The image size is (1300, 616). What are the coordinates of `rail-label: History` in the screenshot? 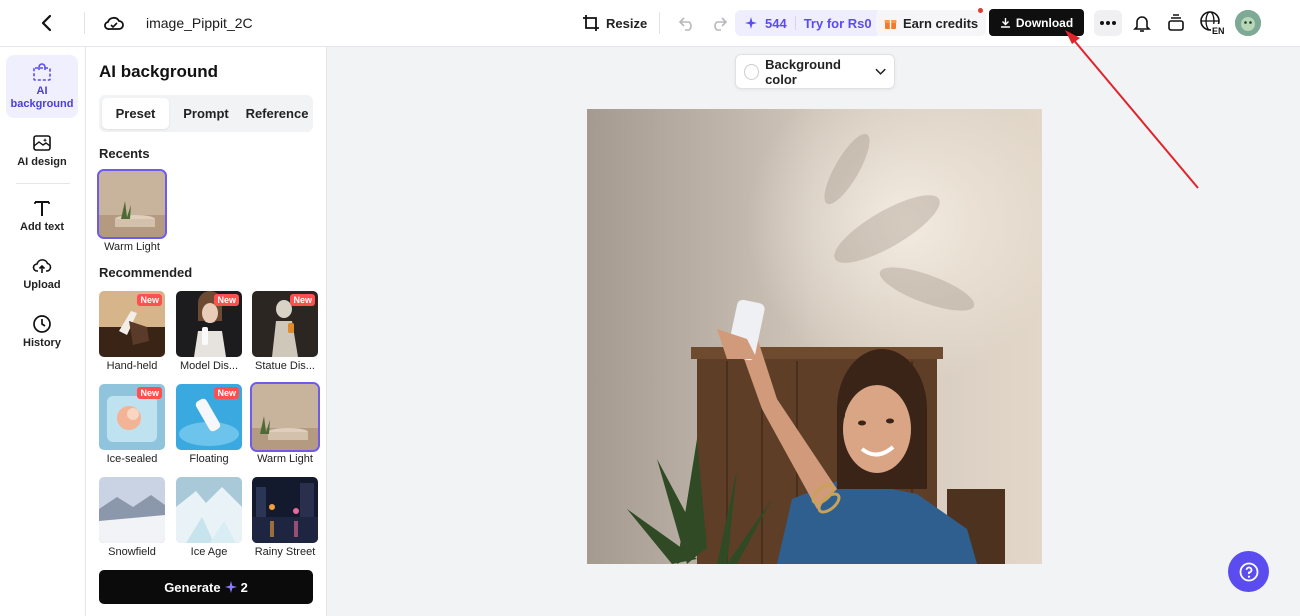 It's located at (42, 343).